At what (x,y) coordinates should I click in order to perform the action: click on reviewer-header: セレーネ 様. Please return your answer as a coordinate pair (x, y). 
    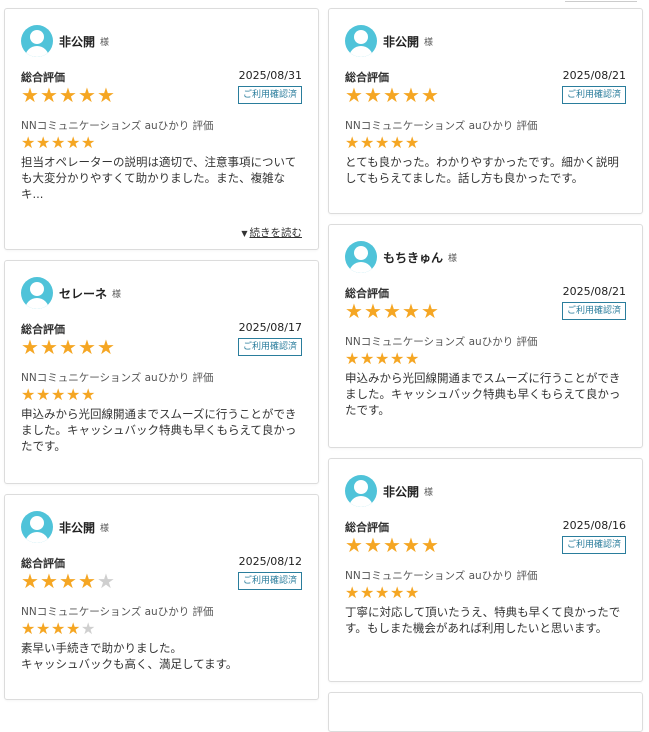
    Looking at the image, I should click on (161, 293).